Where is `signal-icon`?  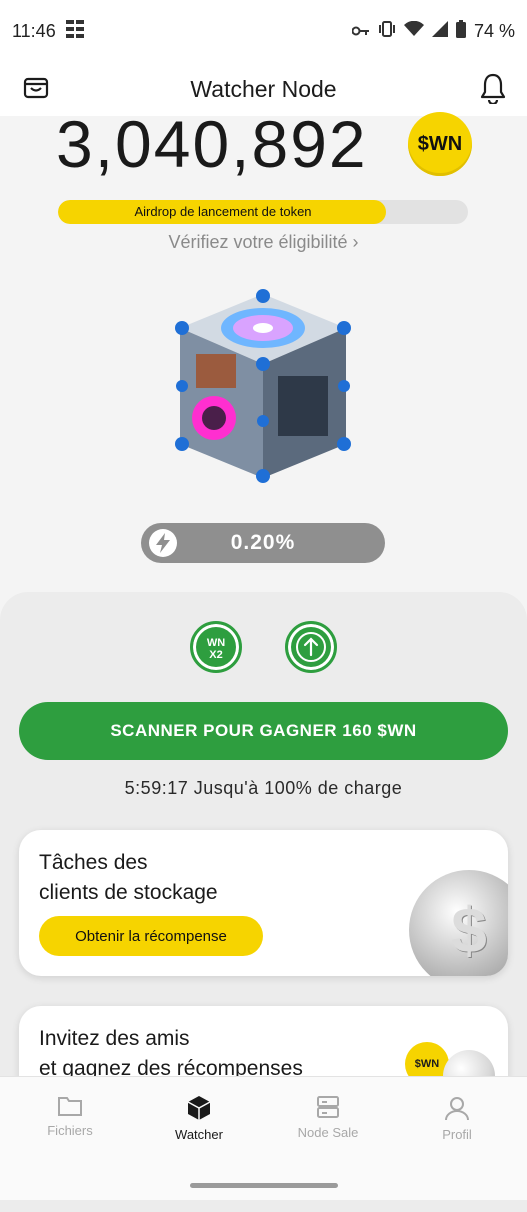 signal-icon is located at coordinates (439, 31).